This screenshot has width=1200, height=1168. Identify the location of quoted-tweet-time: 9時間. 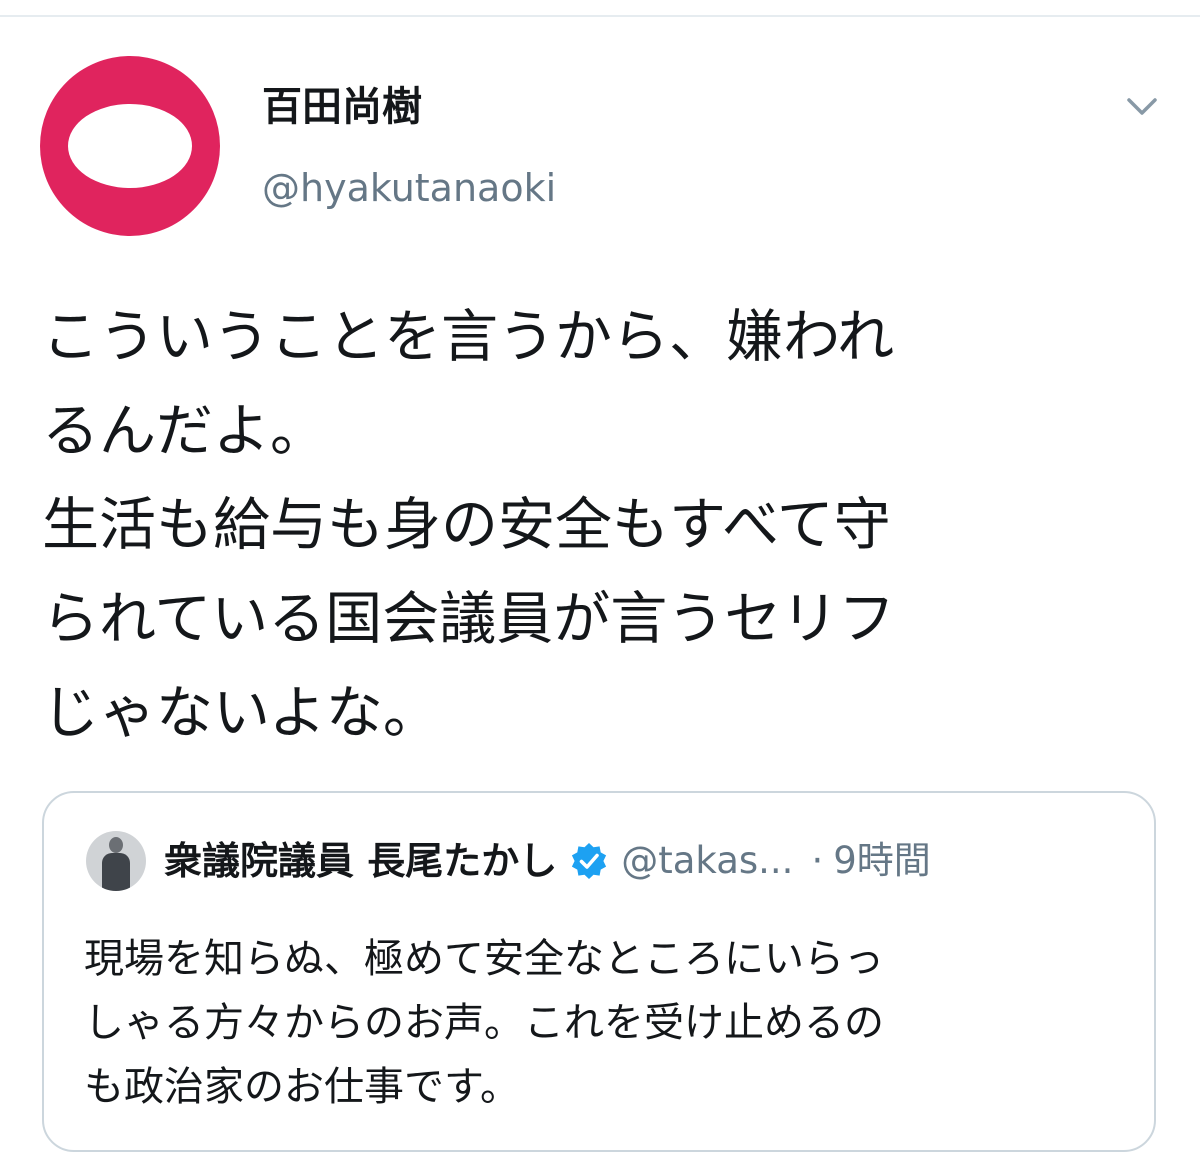
(882, 861).